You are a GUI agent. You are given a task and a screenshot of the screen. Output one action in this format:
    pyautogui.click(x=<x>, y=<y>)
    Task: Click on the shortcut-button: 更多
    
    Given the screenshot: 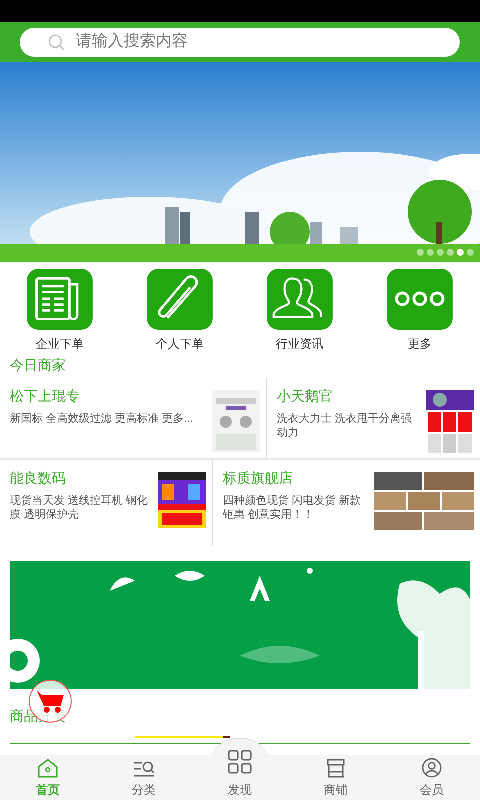 What is the action you would take?
    pyautogui.click(x=420, y=311)
    